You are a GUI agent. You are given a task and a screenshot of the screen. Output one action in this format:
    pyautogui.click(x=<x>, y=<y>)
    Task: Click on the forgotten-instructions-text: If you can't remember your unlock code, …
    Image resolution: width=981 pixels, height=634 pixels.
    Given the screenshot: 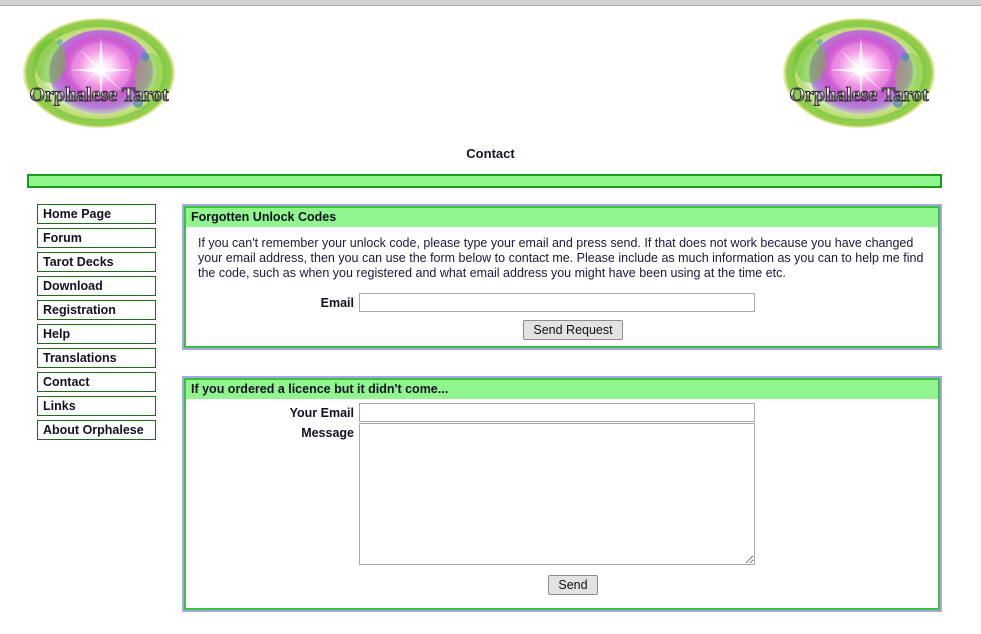 What is the action you would take?
    pyautogui.click(x=561, y=258)
    